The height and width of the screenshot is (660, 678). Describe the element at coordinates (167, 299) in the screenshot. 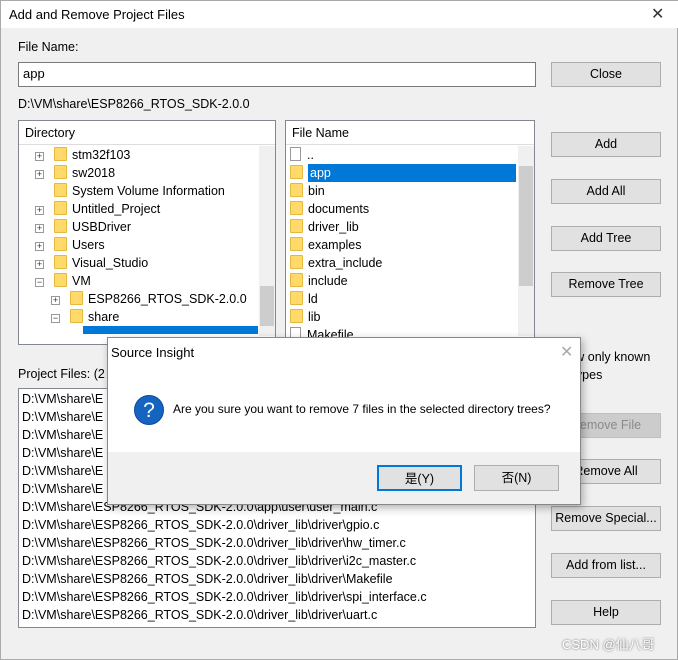

I see `tree-item-label: ESP8266_RTOS_SDK-2.0.0` at that location.